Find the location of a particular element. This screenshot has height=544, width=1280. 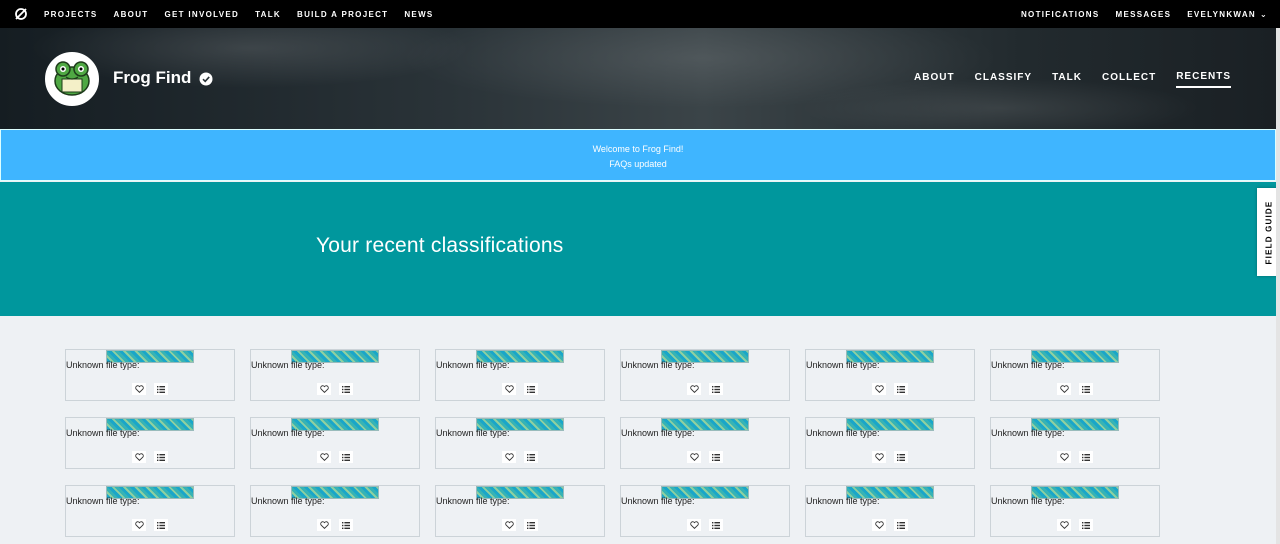

tab-talk: TALK is located at coordinates (1067, 79).